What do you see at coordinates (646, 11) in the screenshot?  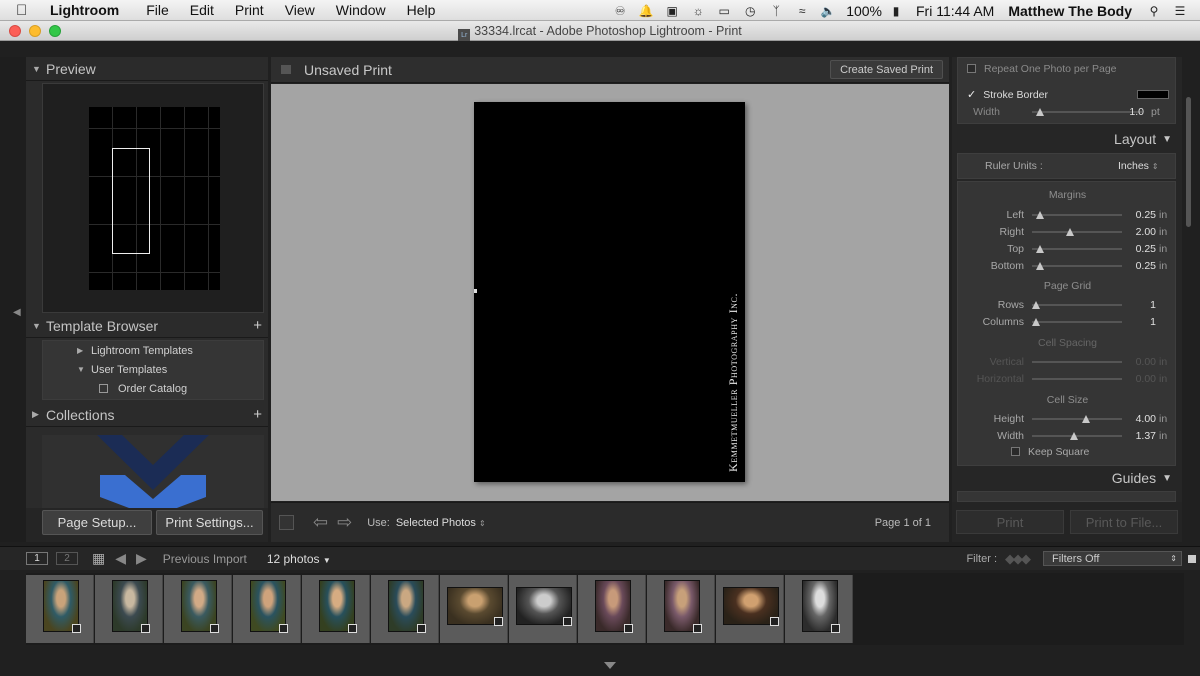 I see `notification-icon: 🔔` at bounding box center [646, 11].